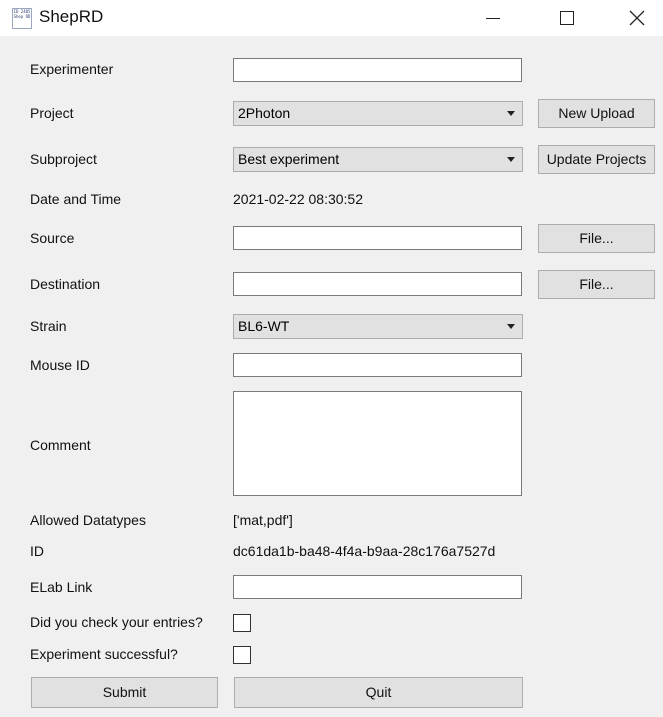 The width and height of the screenshot is (663, 717). I want to click on check-entries-checkbox, so click(242, 623).